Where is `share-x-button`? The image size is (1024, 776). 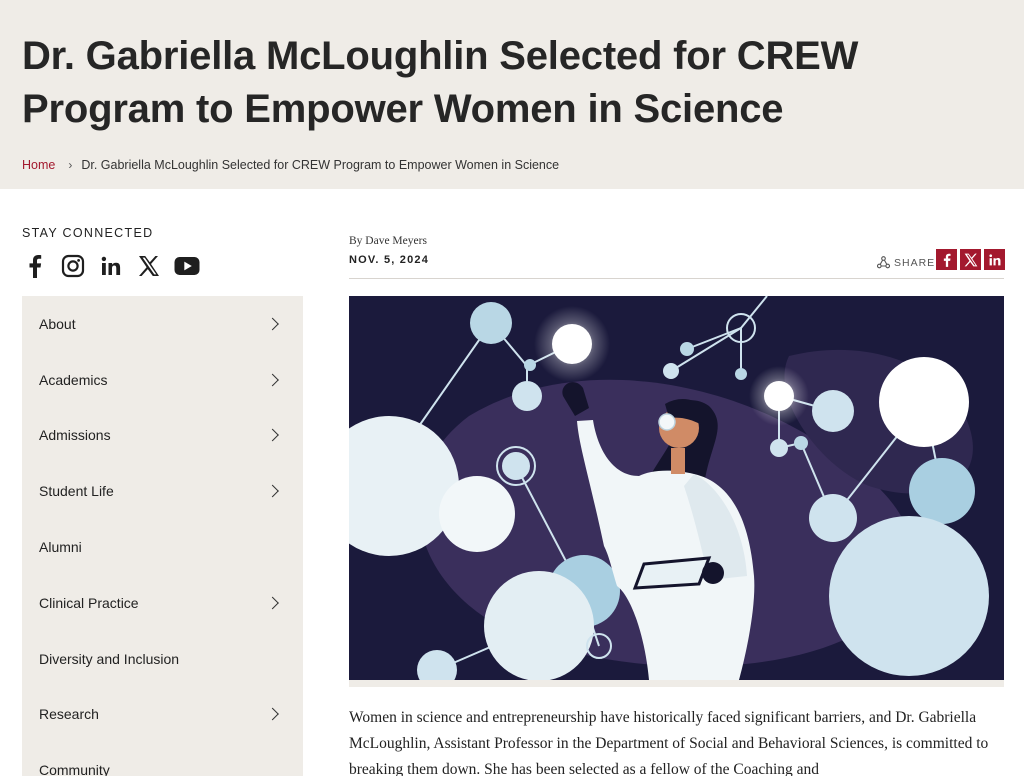 share-x-button is located at coordinates (970, 259).